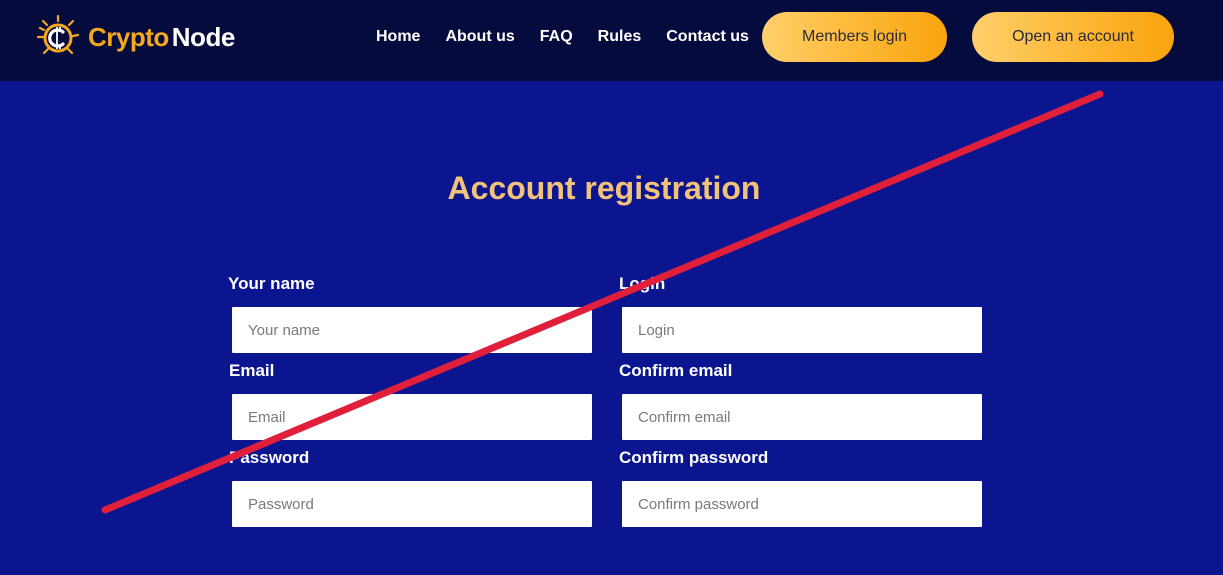 The image size is (1223, 575). What do you see at coordinates (128, 36) in the screenshot?
I see `logo-text-crypto: Crypto` at bounding box center [128, 36].